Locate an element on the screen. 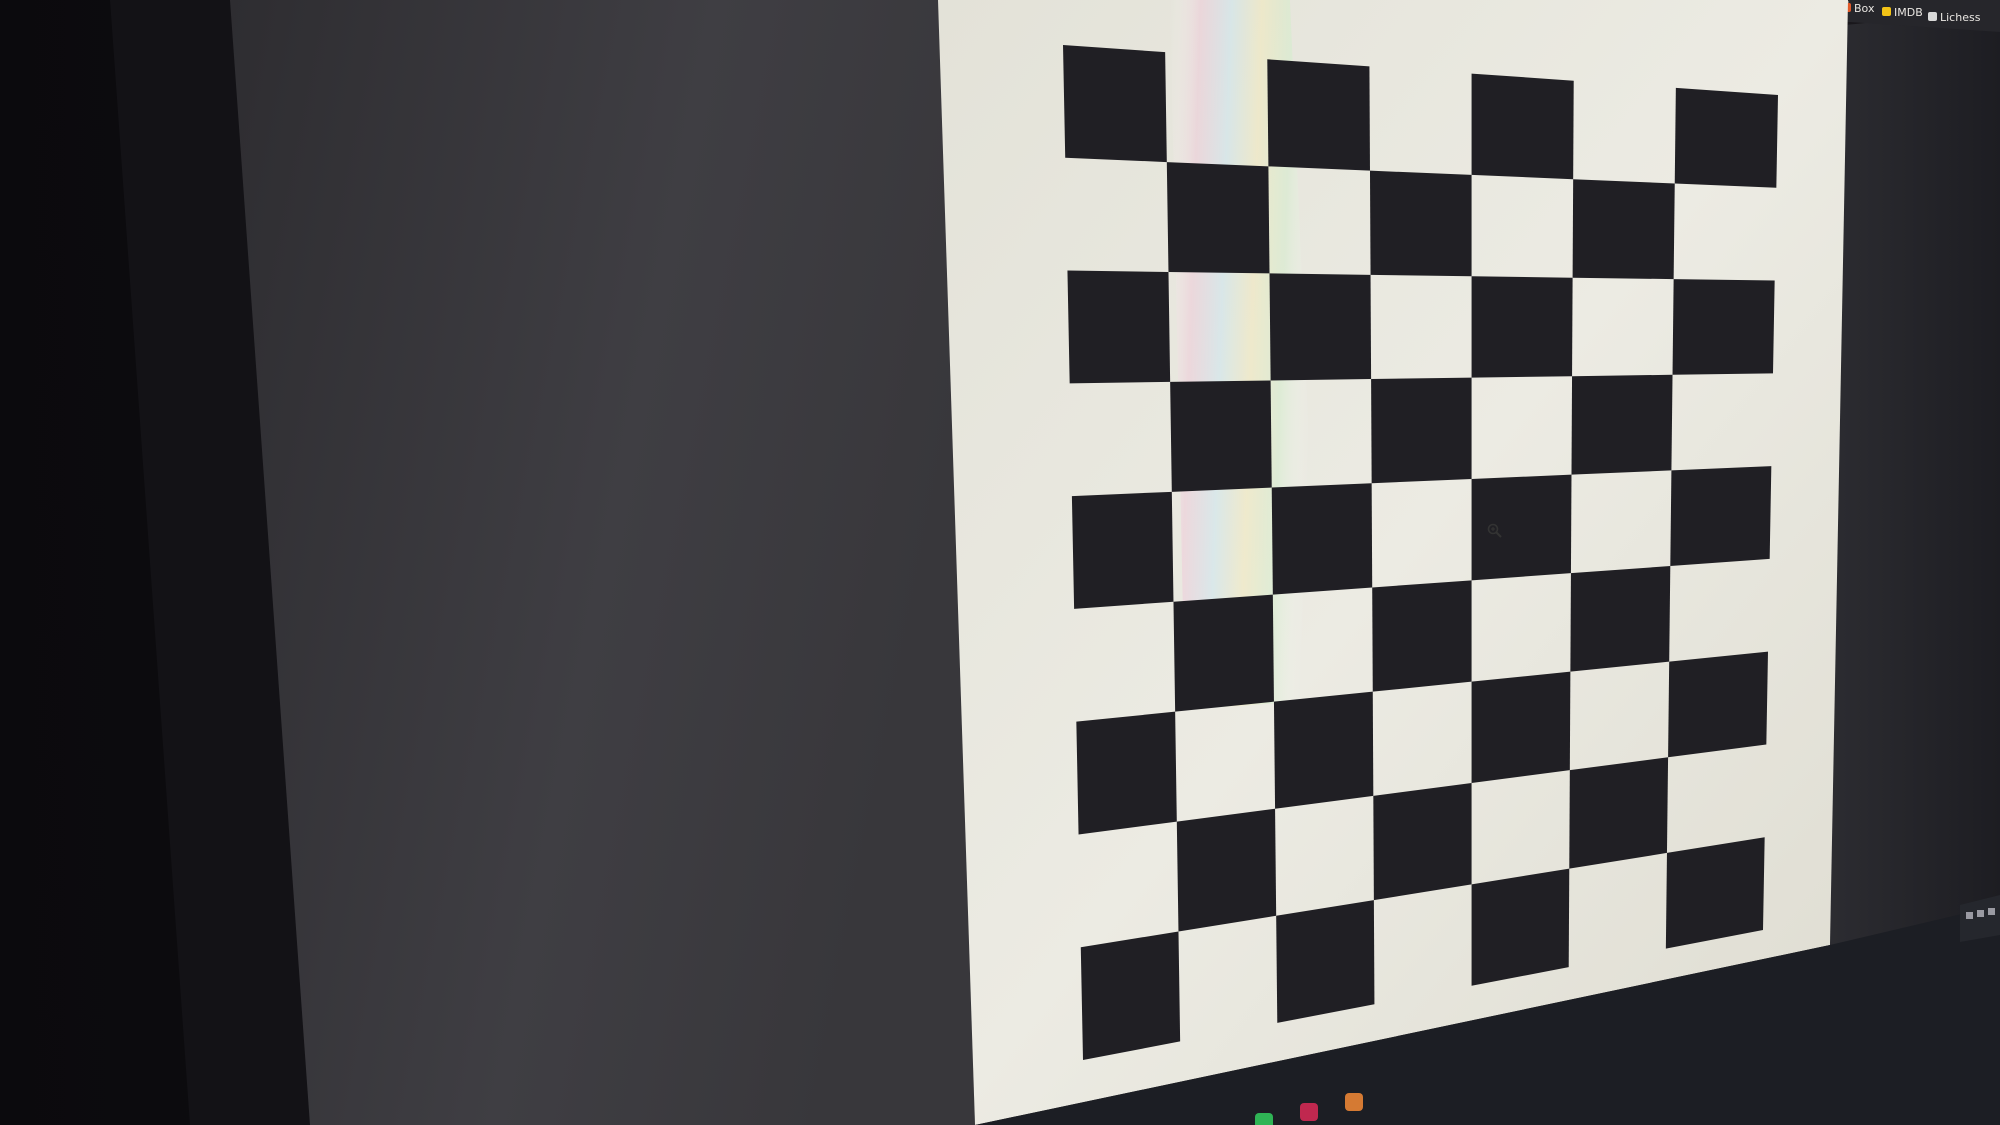 This screenshot has height=1125, width=2000. volume-icon is located at coordinates (1991, 911).